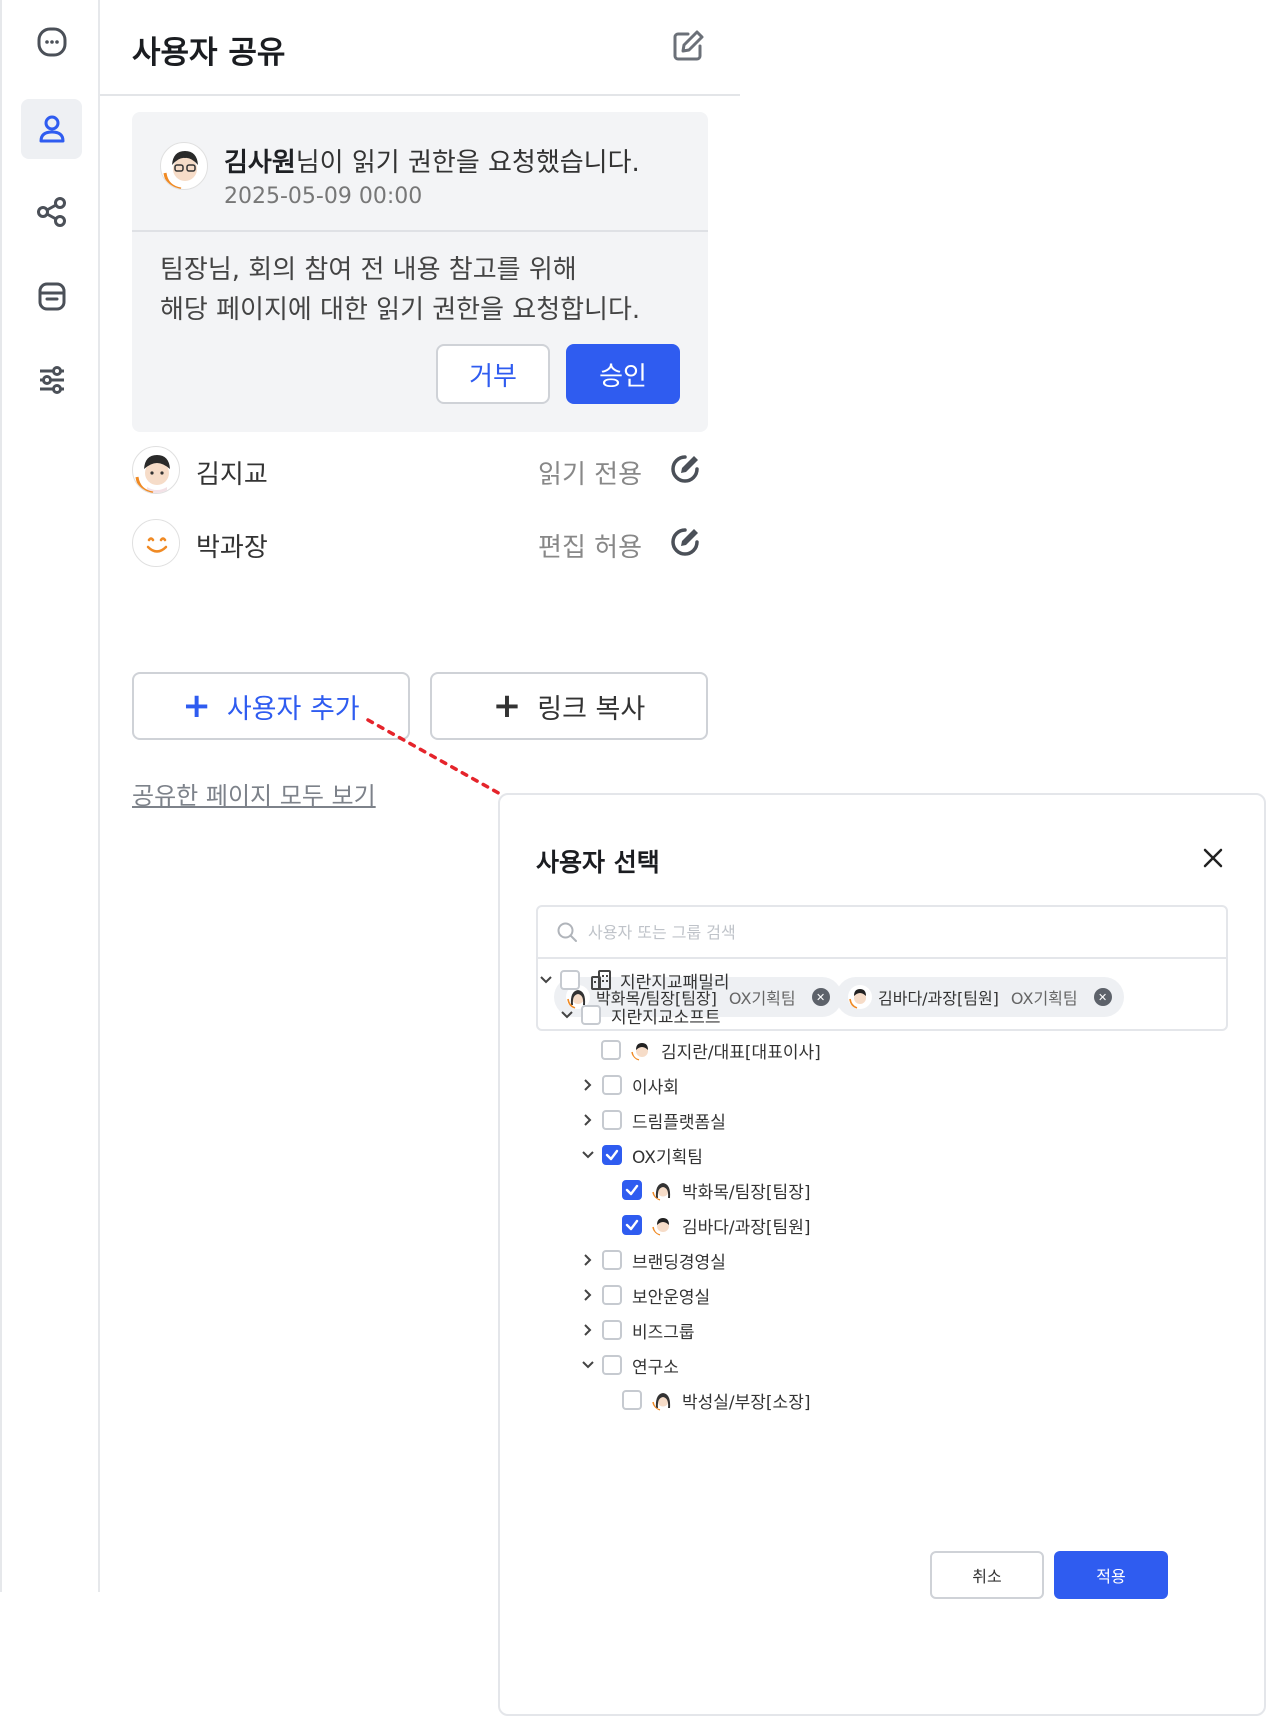  I want to click on cancel-button: 취소, so click(987, 1575).